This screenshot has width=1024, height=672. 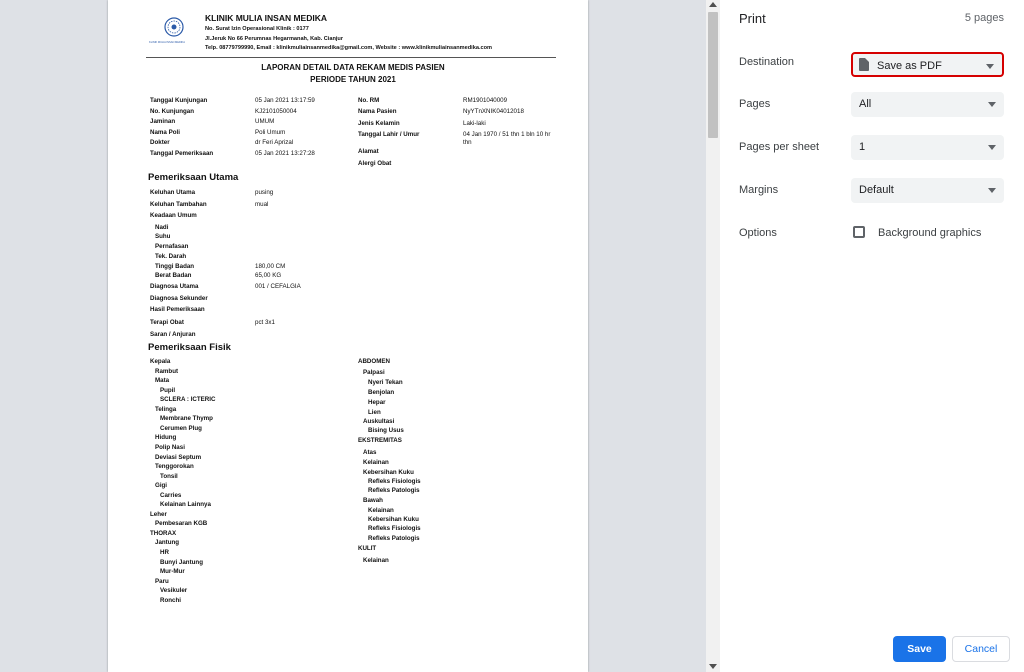 I want to click on exam-label: Suhu, so click(x=163, y=236).